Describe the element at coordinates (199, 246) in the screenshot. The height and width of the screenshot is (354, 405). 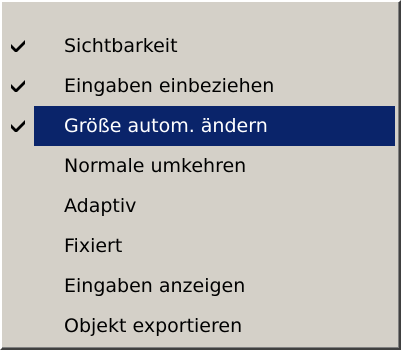
I see `menu-item-fixiert: Fixiert` at that location.